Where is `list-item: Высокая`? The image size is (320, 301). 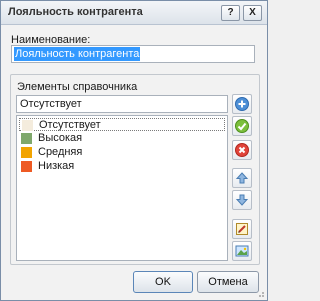 list-item: Высокая is located at coordinates (122, 138).